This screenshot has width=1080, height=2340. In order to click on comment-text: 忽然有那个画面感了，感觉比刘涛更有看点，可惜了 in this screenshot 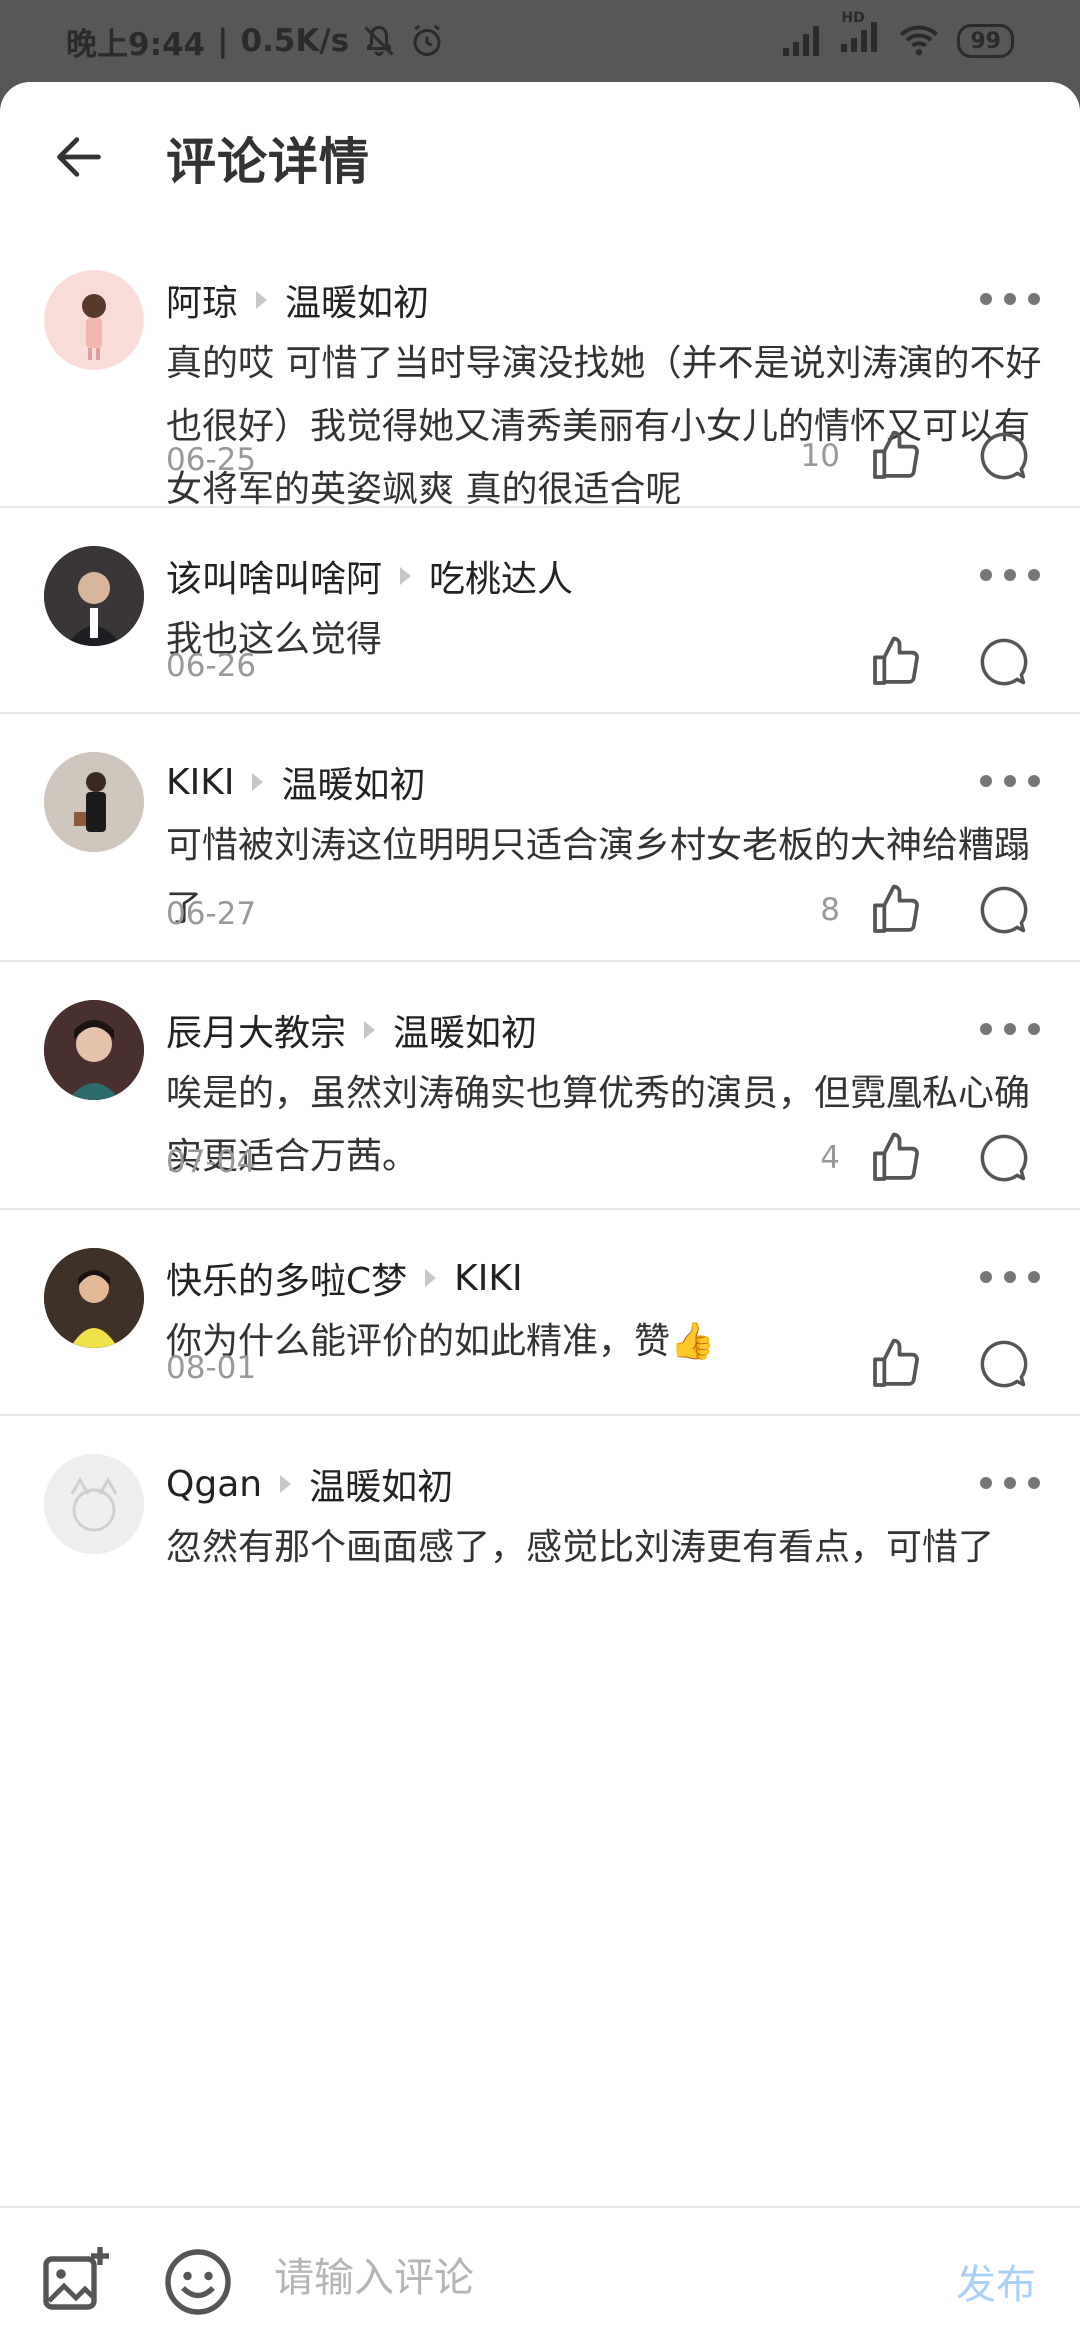, I will do `click(580, 1547)`.